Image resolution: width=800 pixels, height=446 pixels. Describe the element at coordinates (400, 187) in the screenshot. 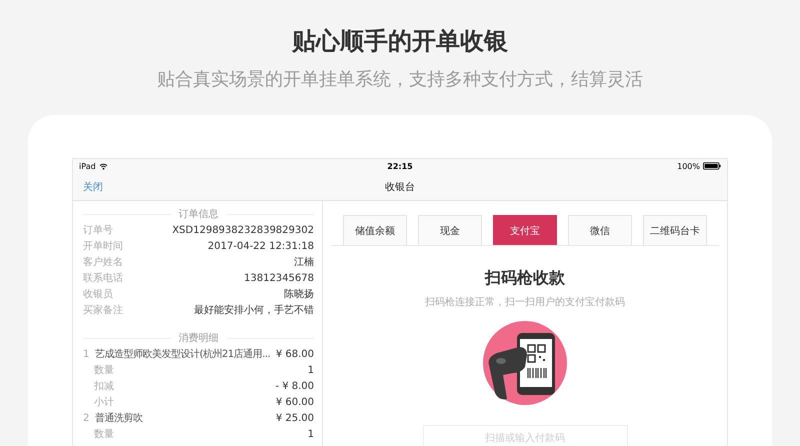

I see `nav-title: 收银台` at that location.